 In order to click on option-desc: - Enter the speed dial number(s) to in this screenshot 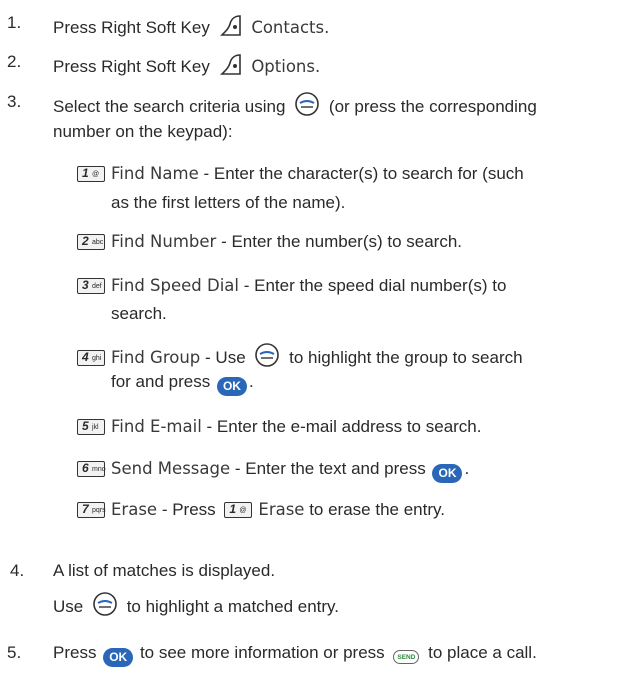, I will do `click(375, 285)`.